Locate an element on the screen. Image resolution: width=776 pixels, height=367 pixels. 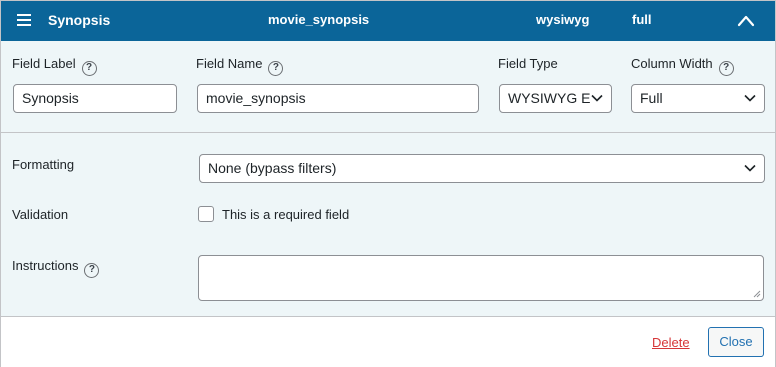
formatting-select: None (bypass filters) is located at coordinates (482, 168).